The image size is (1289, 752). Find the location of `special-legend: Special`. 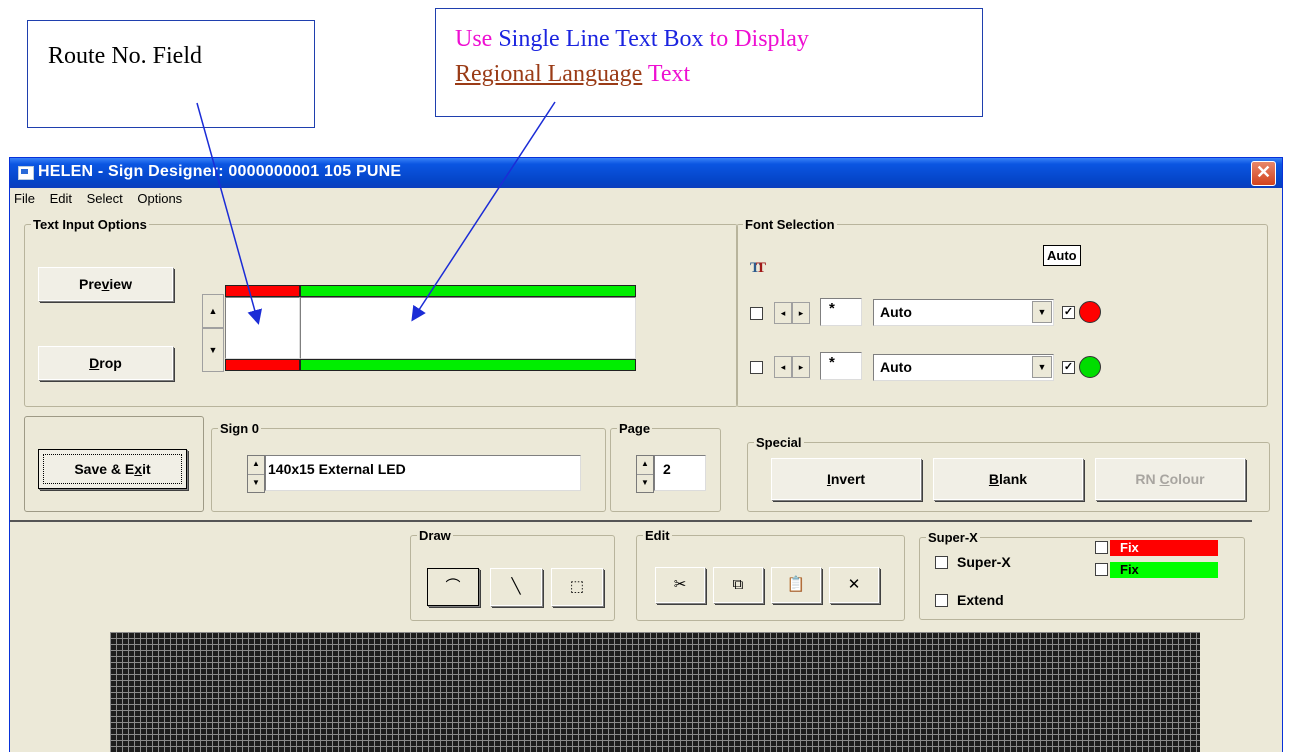

special-legend: Special is located at coordinates (779, 442).